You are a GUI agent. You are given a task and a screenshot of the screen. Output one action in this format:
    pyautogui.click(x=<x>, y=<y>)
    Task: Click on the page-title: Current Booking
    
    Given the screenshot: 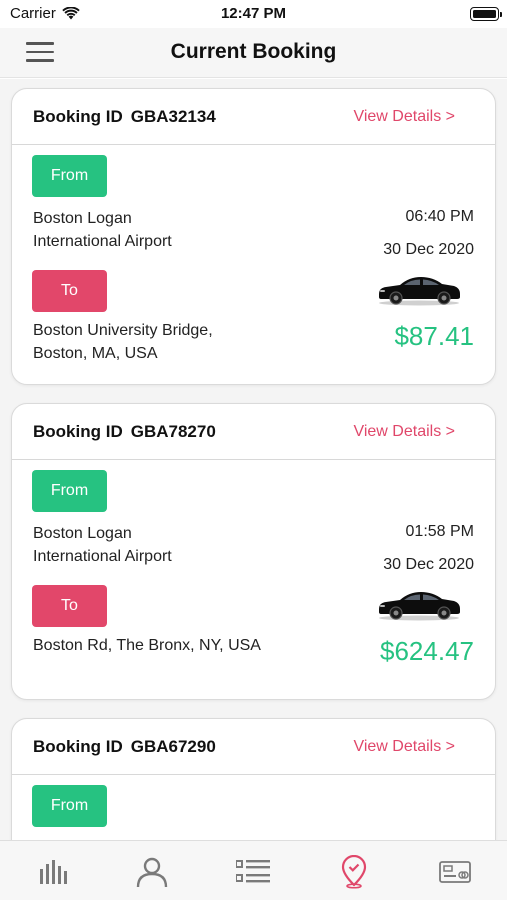 What is the action you would take?
    pyautogui.click(x=253, y=51)
    